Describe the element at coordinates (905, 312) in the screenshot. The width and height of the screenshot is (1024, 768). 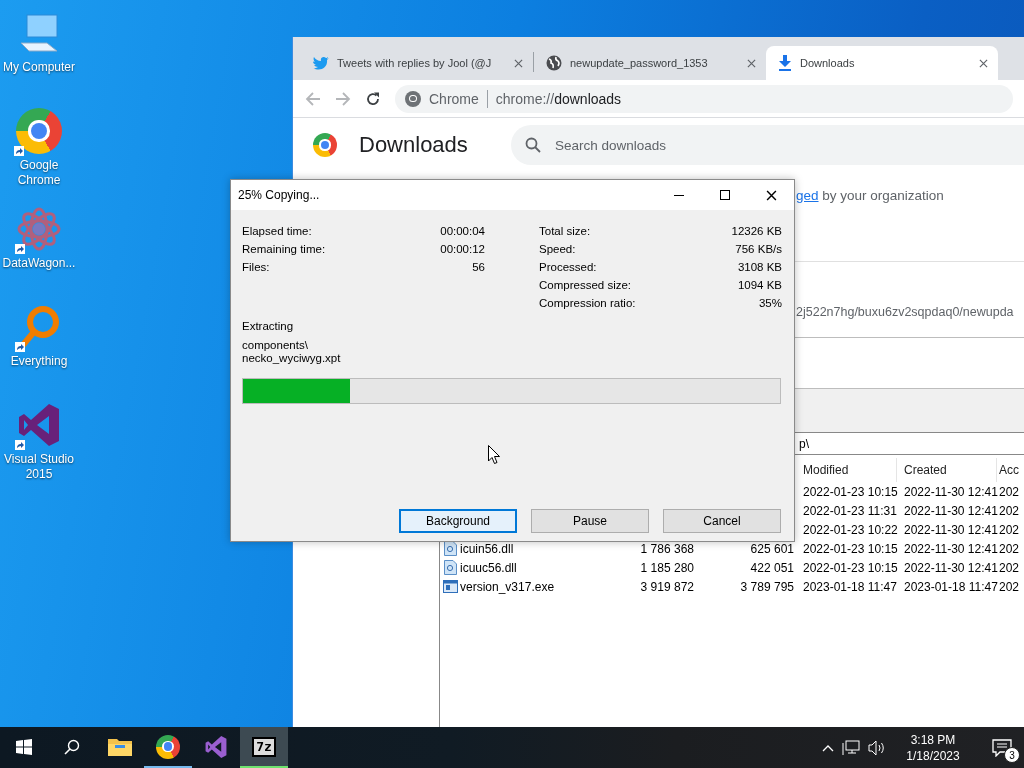
I see `download-url: 2j522n7hg/buxu6zv2sqpdaq0/newupda` at that location.